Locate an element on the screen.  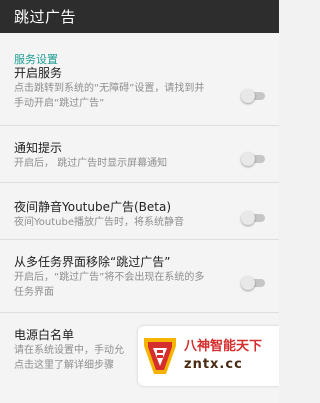
pref-summary: 夜间Youtube播放广告时，将系统静音 is located at coordinates (99, 222).